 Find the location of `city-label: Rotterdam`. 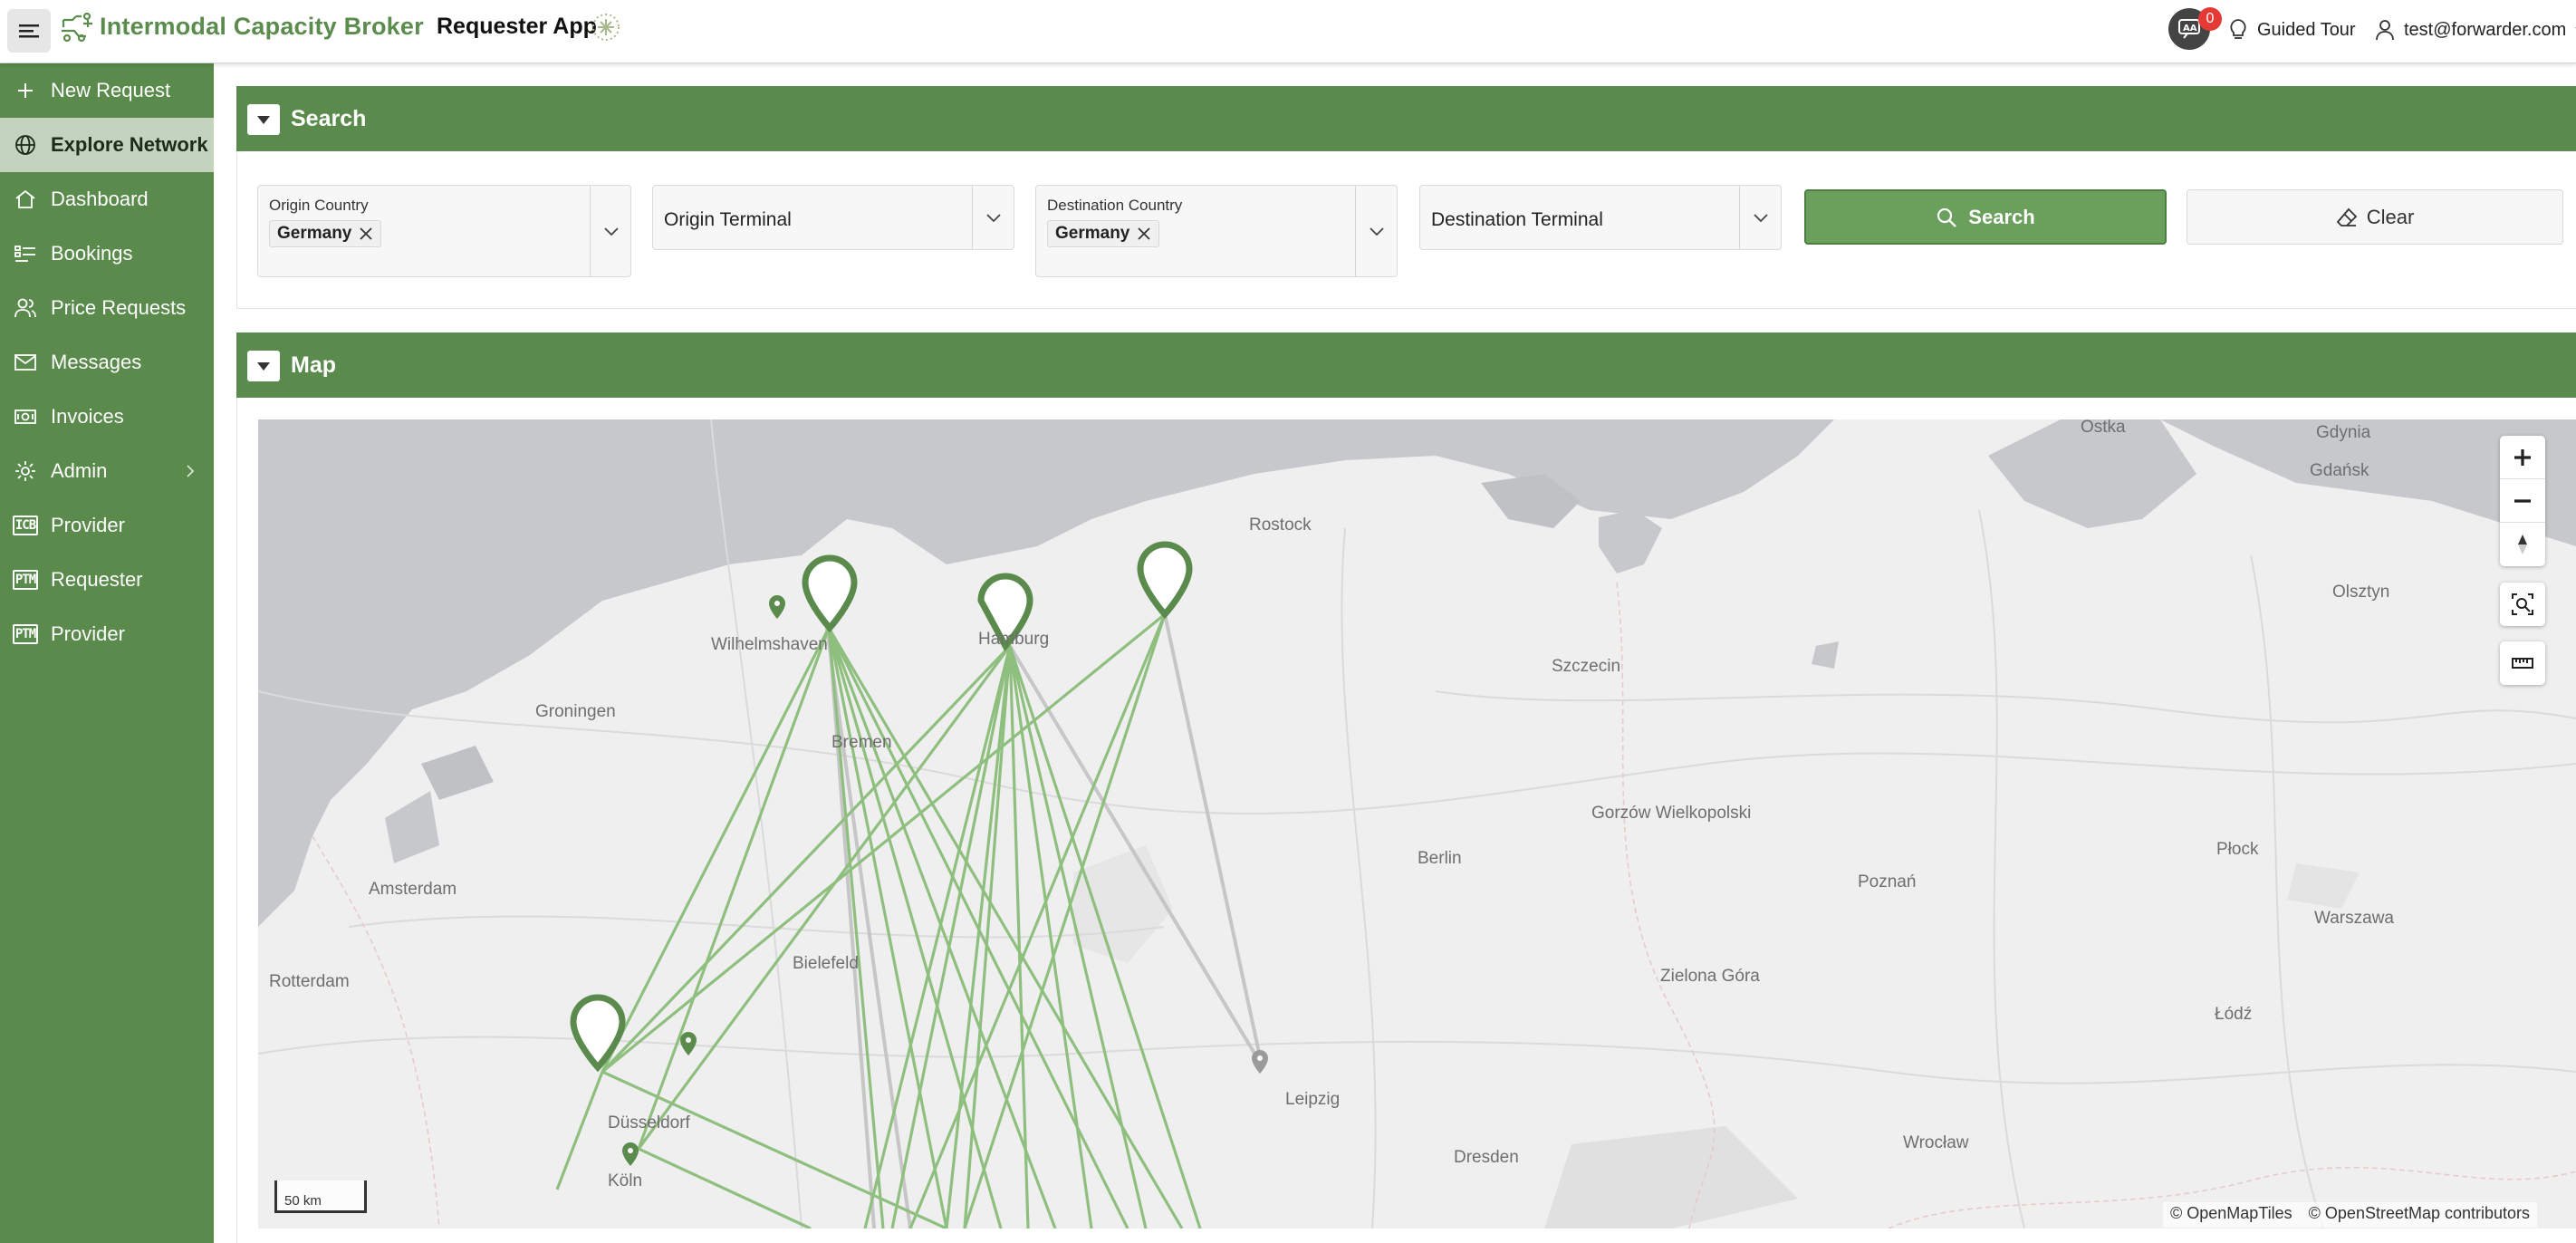

city-label: Rotterdam is located at coordinates (309, 981).